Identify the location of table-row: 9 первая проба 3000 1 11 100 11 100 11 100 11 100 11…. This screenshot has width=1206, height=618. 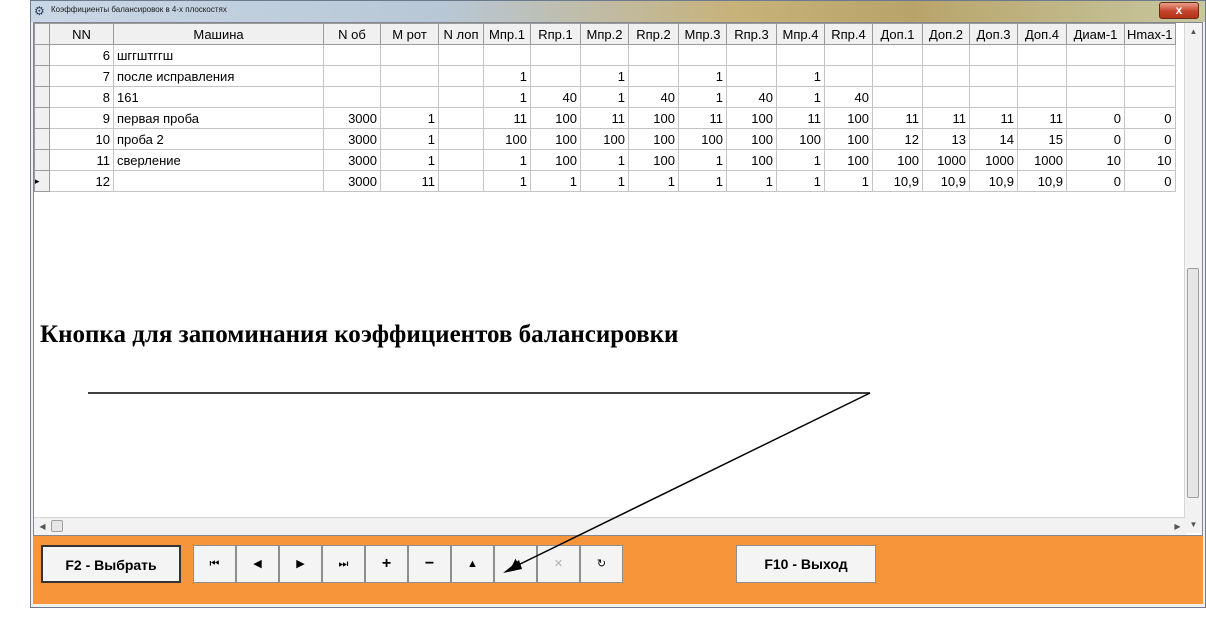
(605, 118).